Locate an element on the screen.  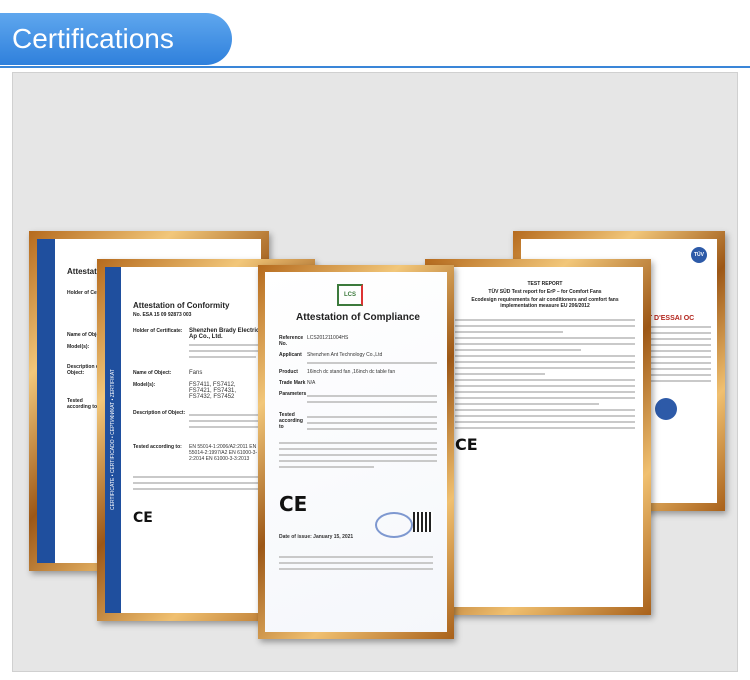
cert5-tuv-seal is located at coordinates (666, 409).